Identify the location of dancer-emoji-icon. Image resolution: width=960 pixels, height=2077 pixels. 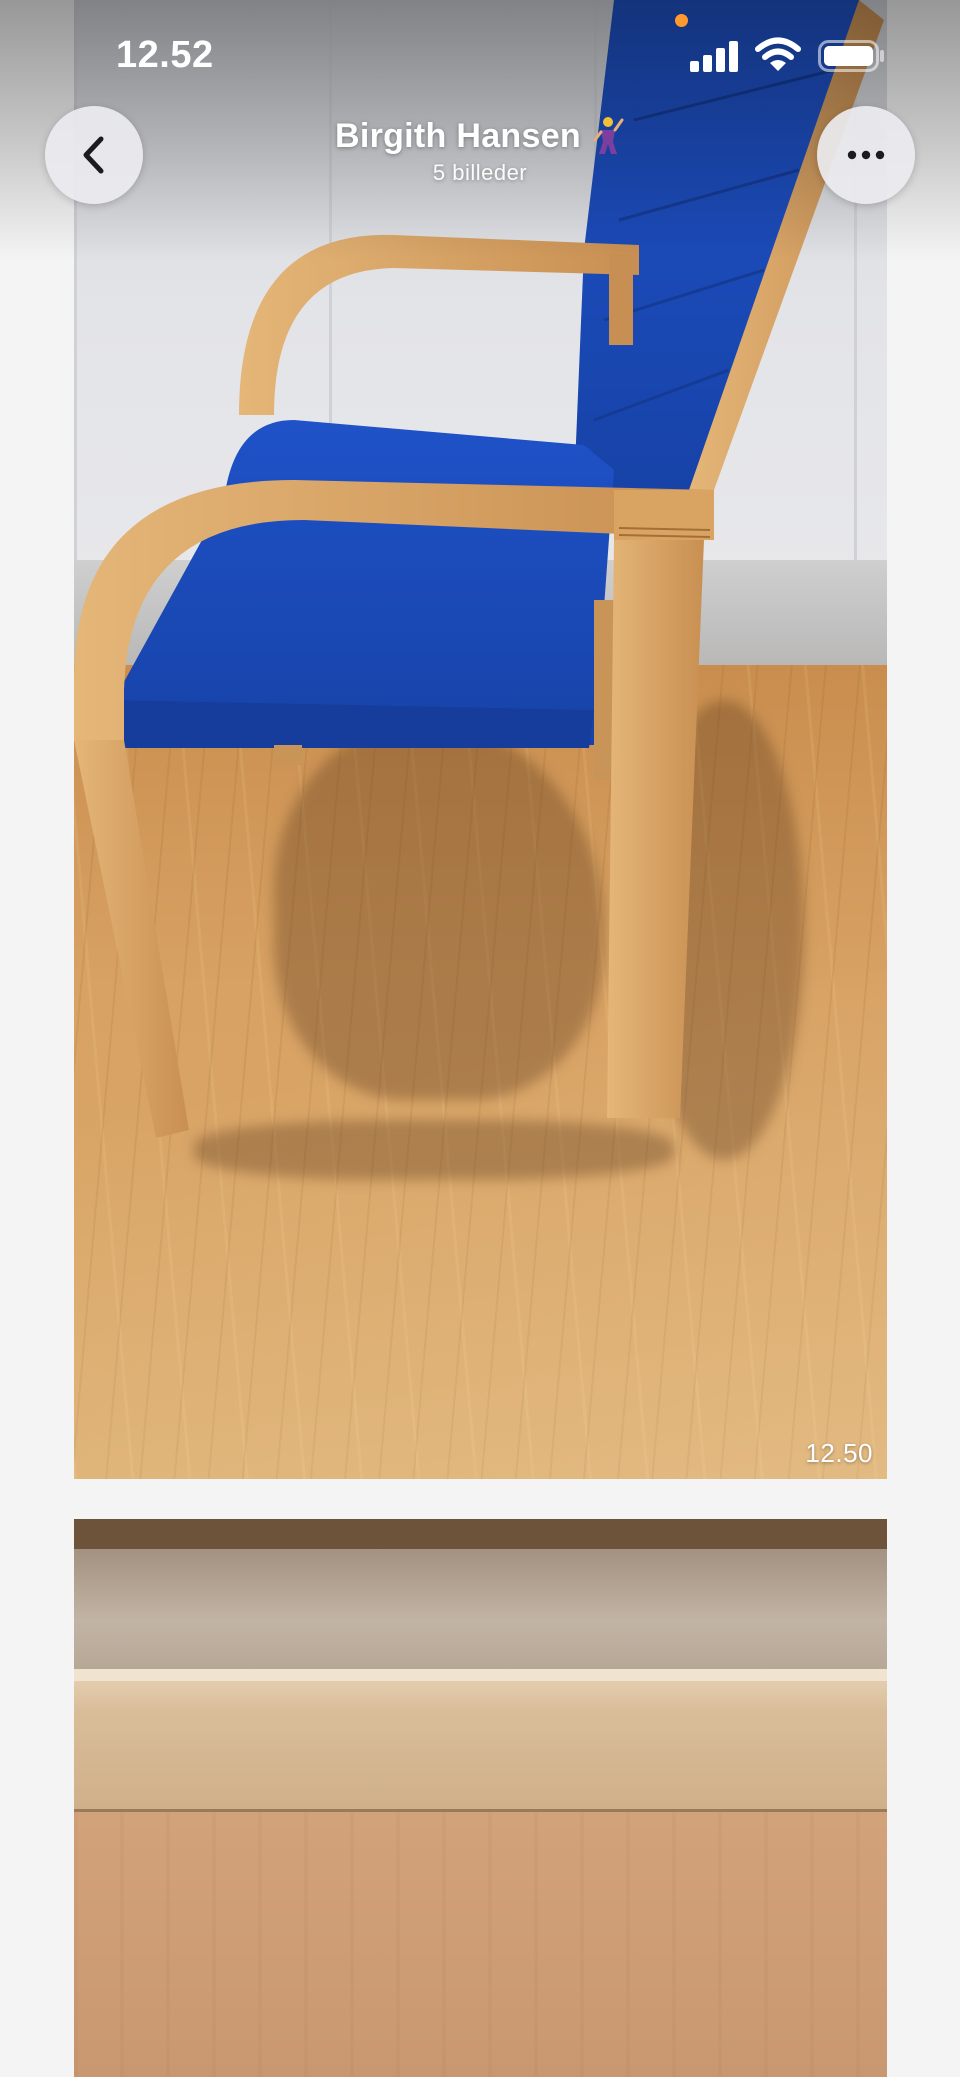
(608, 135).